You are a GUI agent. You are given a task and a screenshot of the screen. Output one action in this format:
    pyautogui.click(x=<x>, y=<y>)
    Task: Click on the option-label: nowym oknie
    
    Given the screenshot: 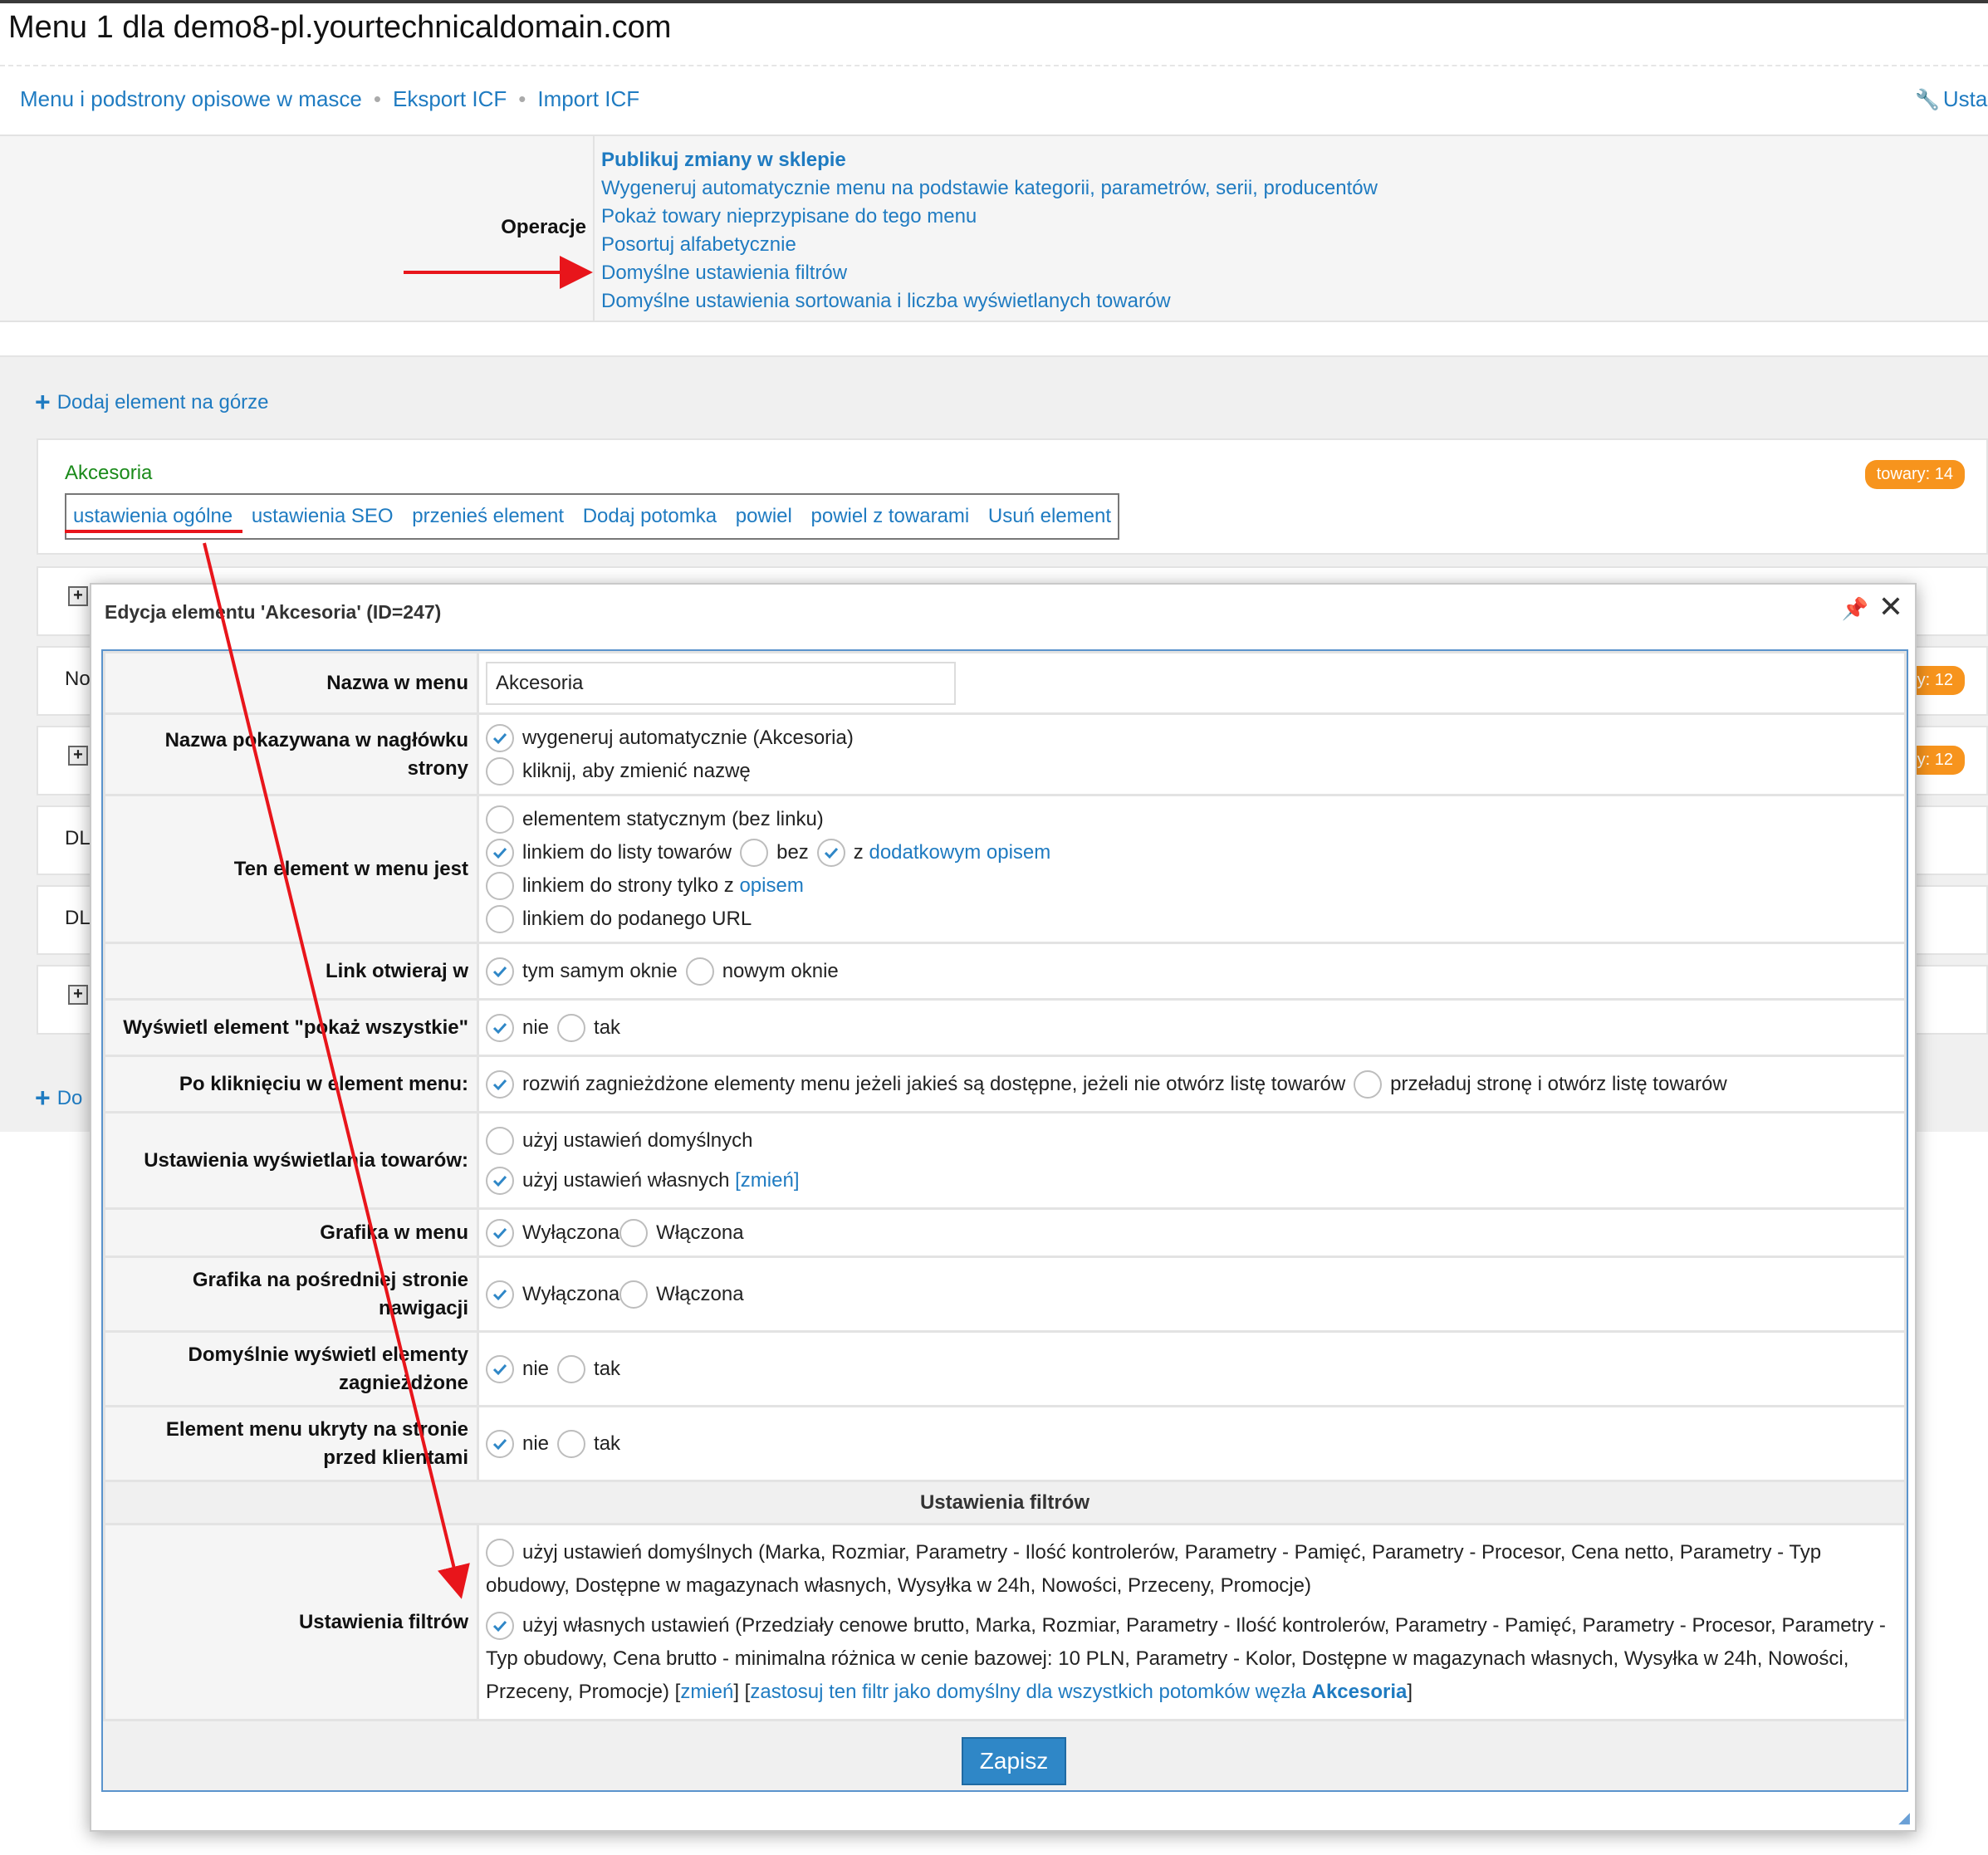 What is the action you would take?
    pyautogui.click(x=780, y=970)
    